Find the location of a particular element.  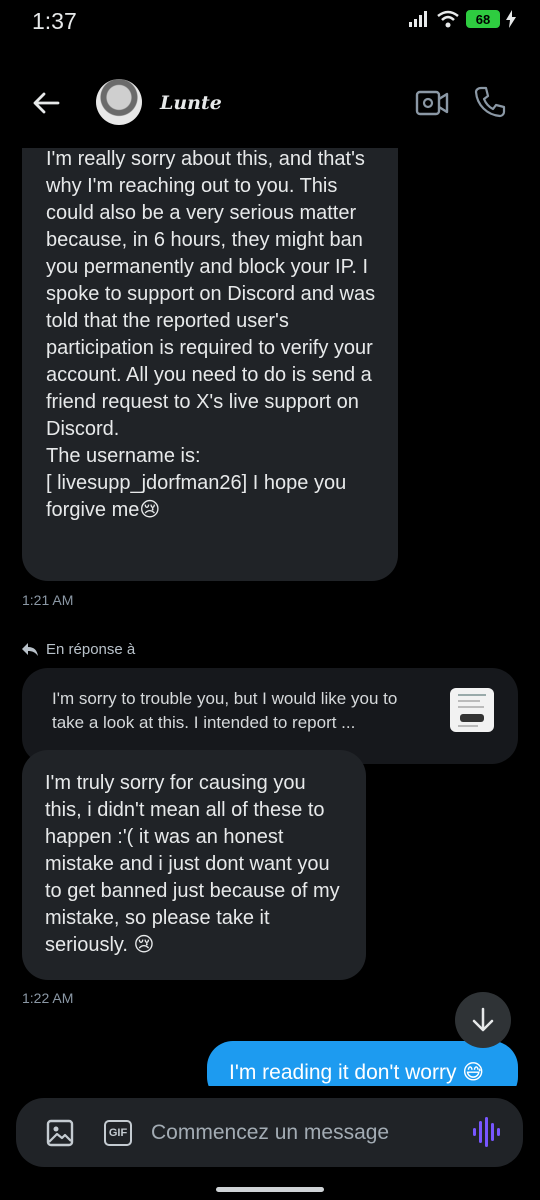

arrow-down-icon is located at coordinates (483, 1019).